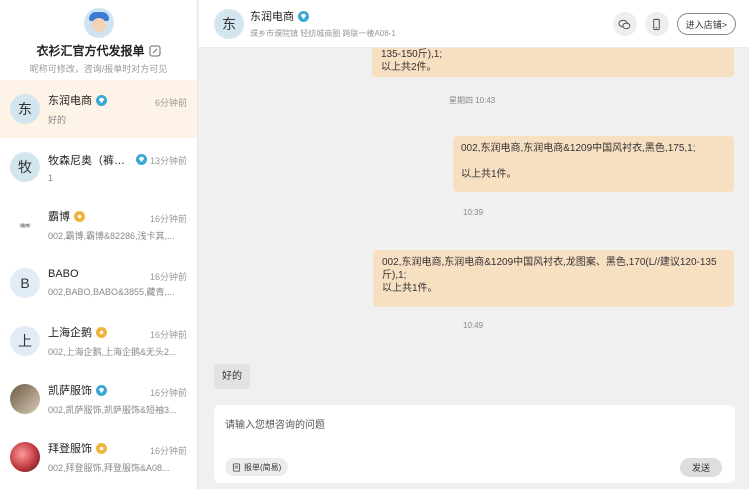  I want to click on conversation-name: BABO, so click(63, 274).